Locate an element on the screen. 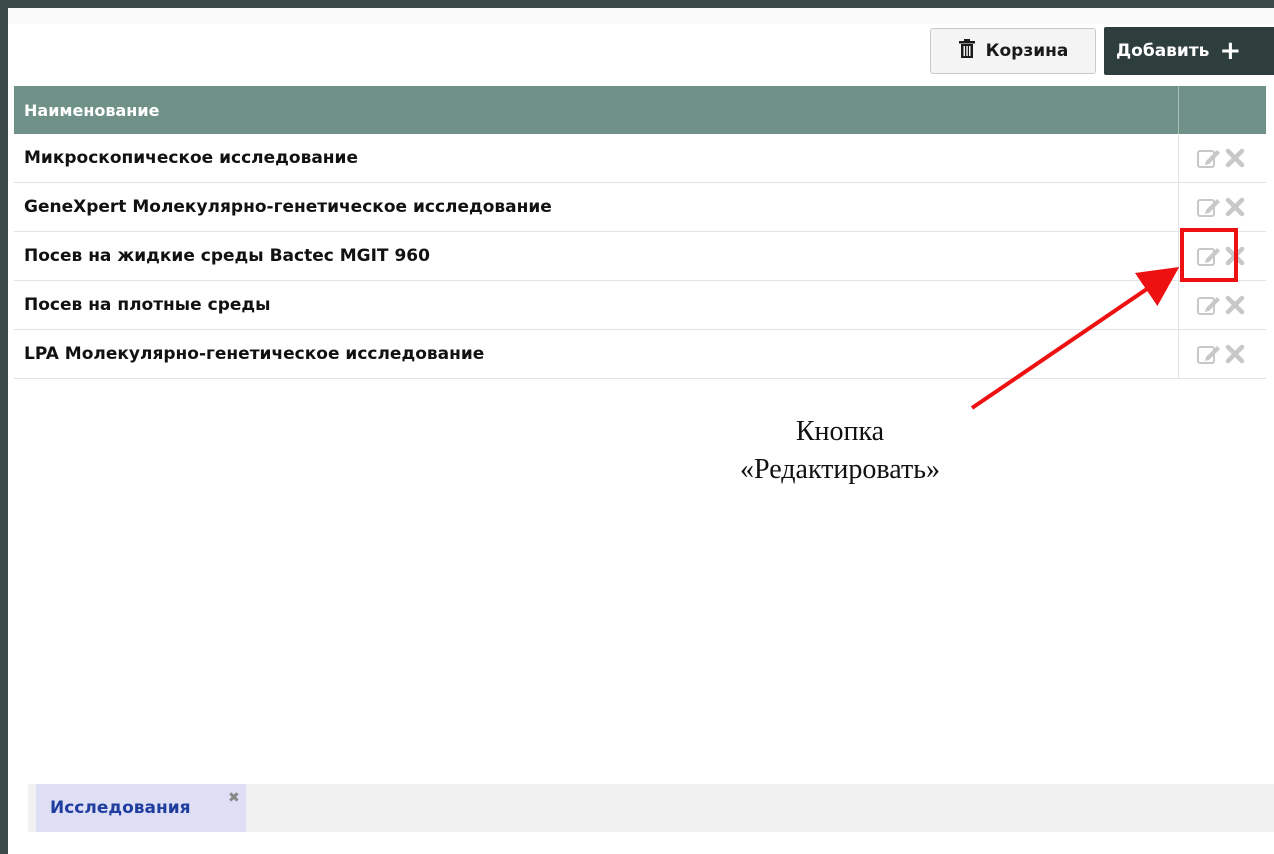  table-row: Микроскопическое исследование is located at coordinates (640, 158).